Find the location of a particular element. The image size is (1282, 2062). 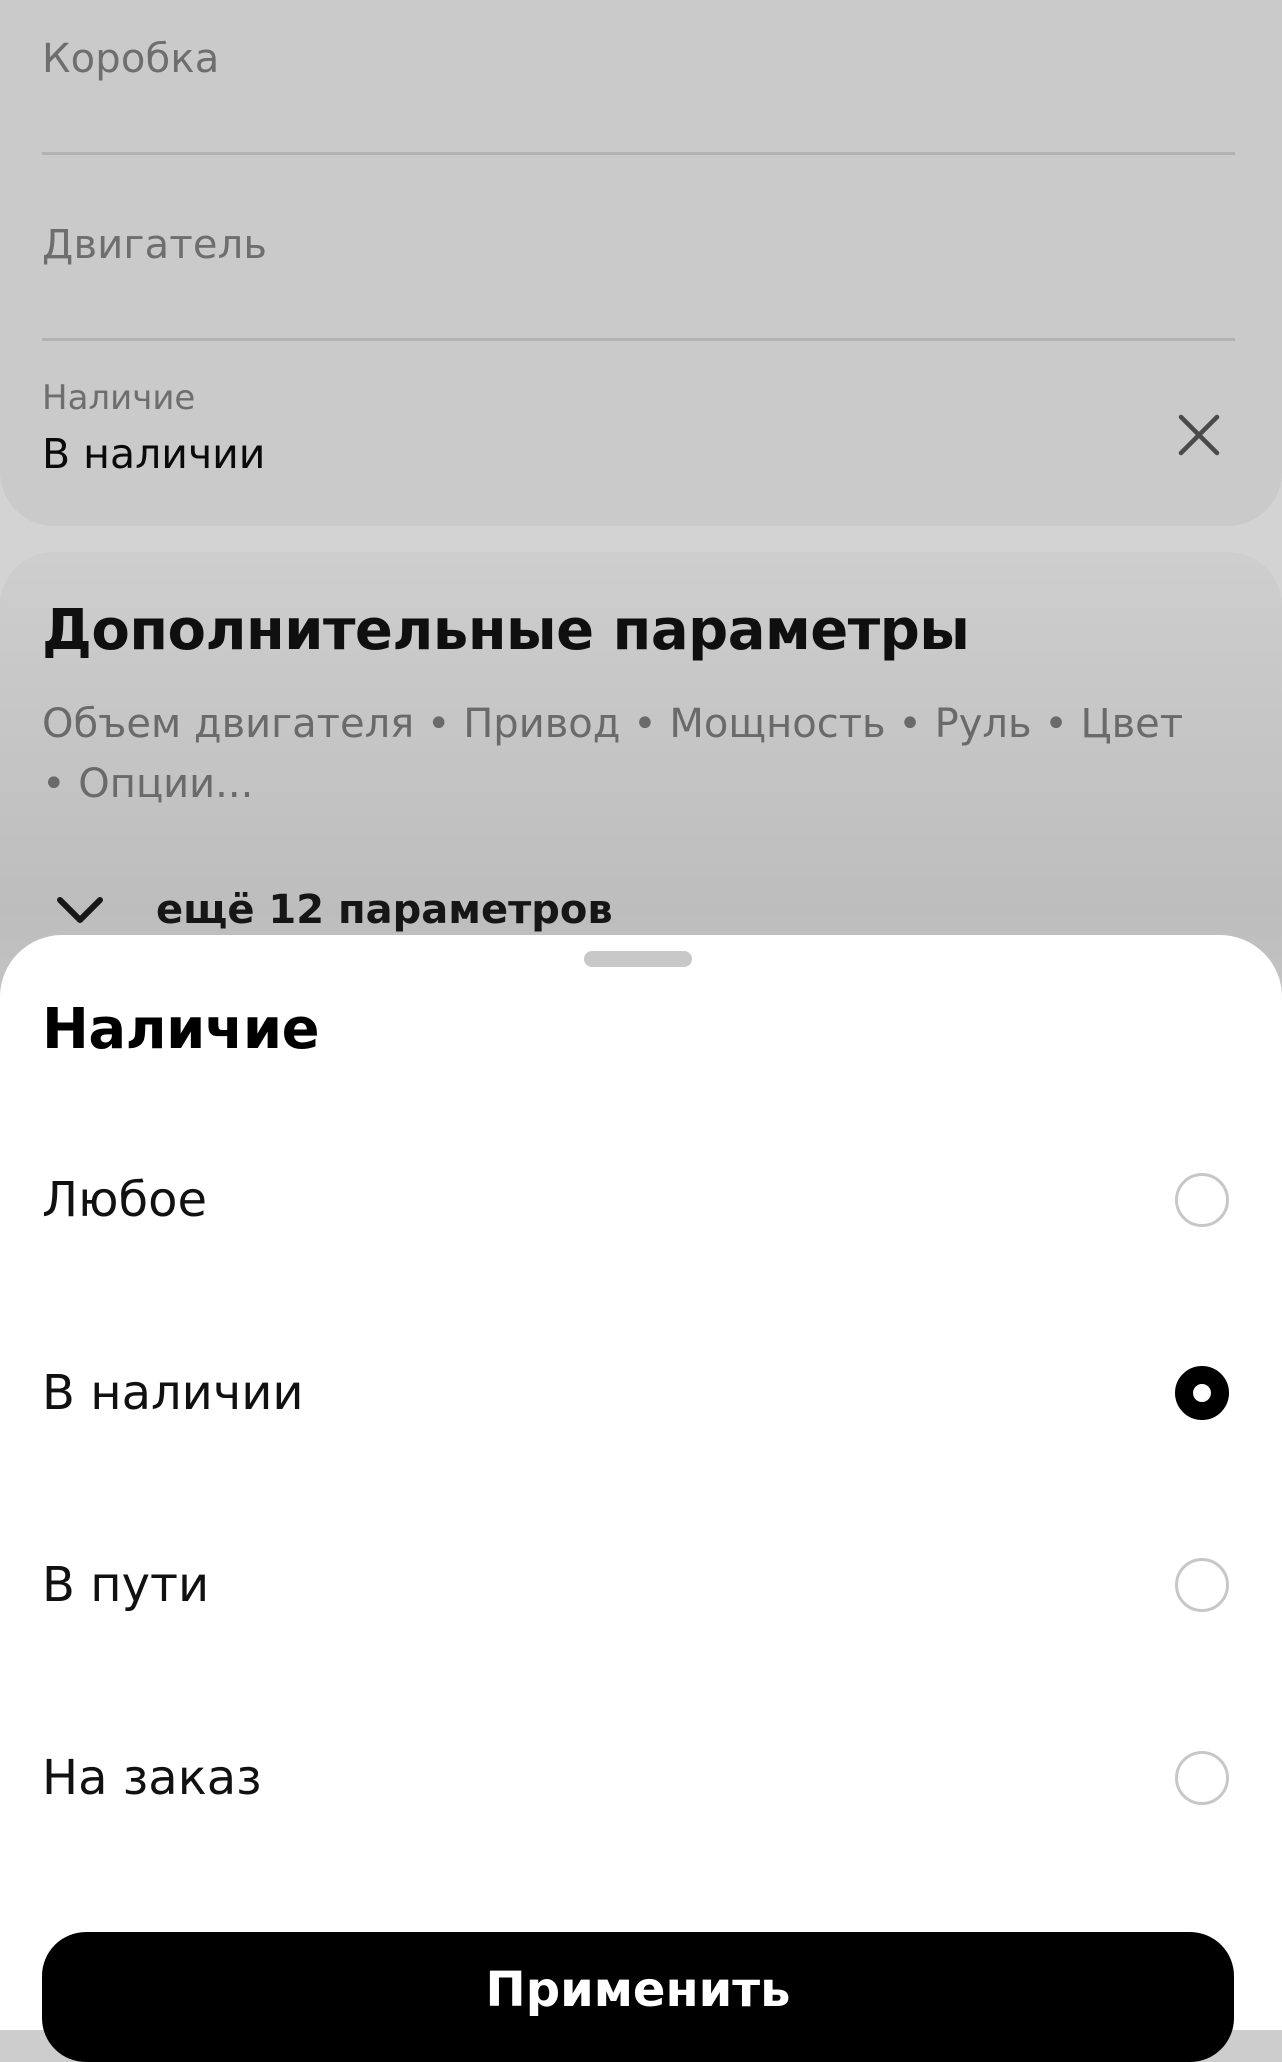

availability-field-value: В наличии is located at coordinates (154, 454).